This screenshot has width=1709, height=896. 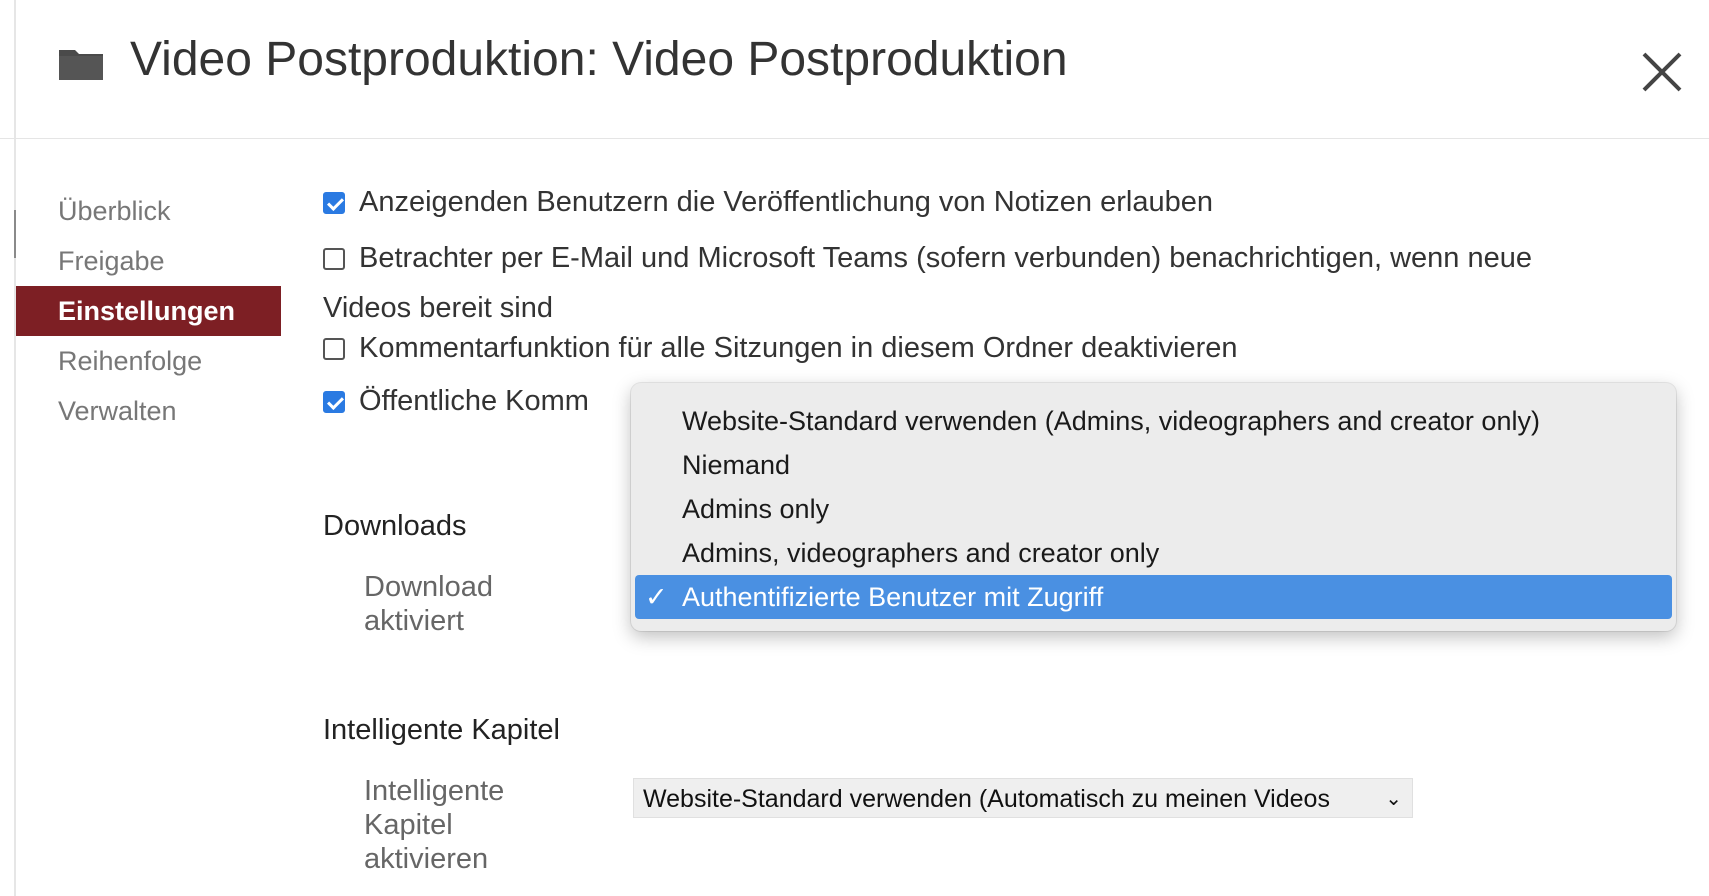 I want to click on checkmark-icon: ✓, so click(x=656, y=597).